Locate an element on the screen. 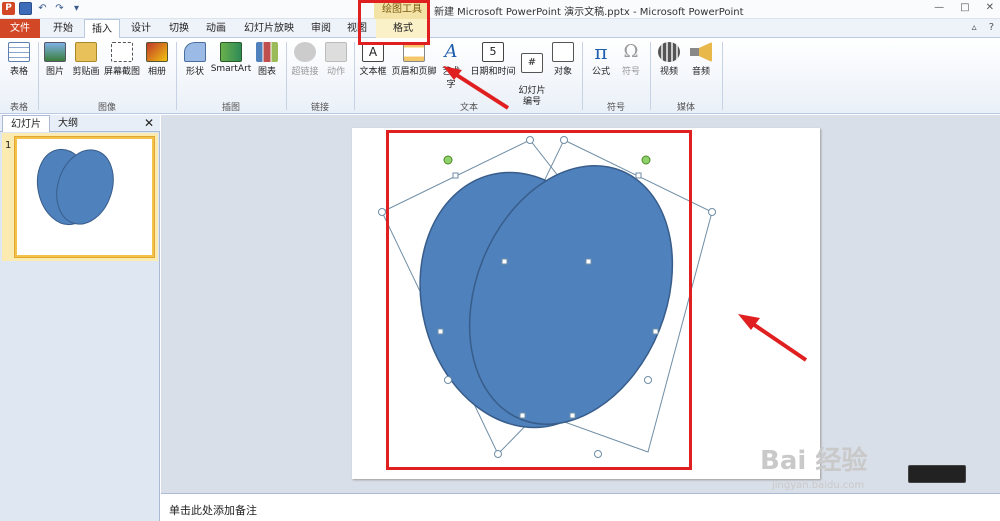 This screenshot has height=521, width=1000. arrow-to-wordart is located at coordinates (480, 90).